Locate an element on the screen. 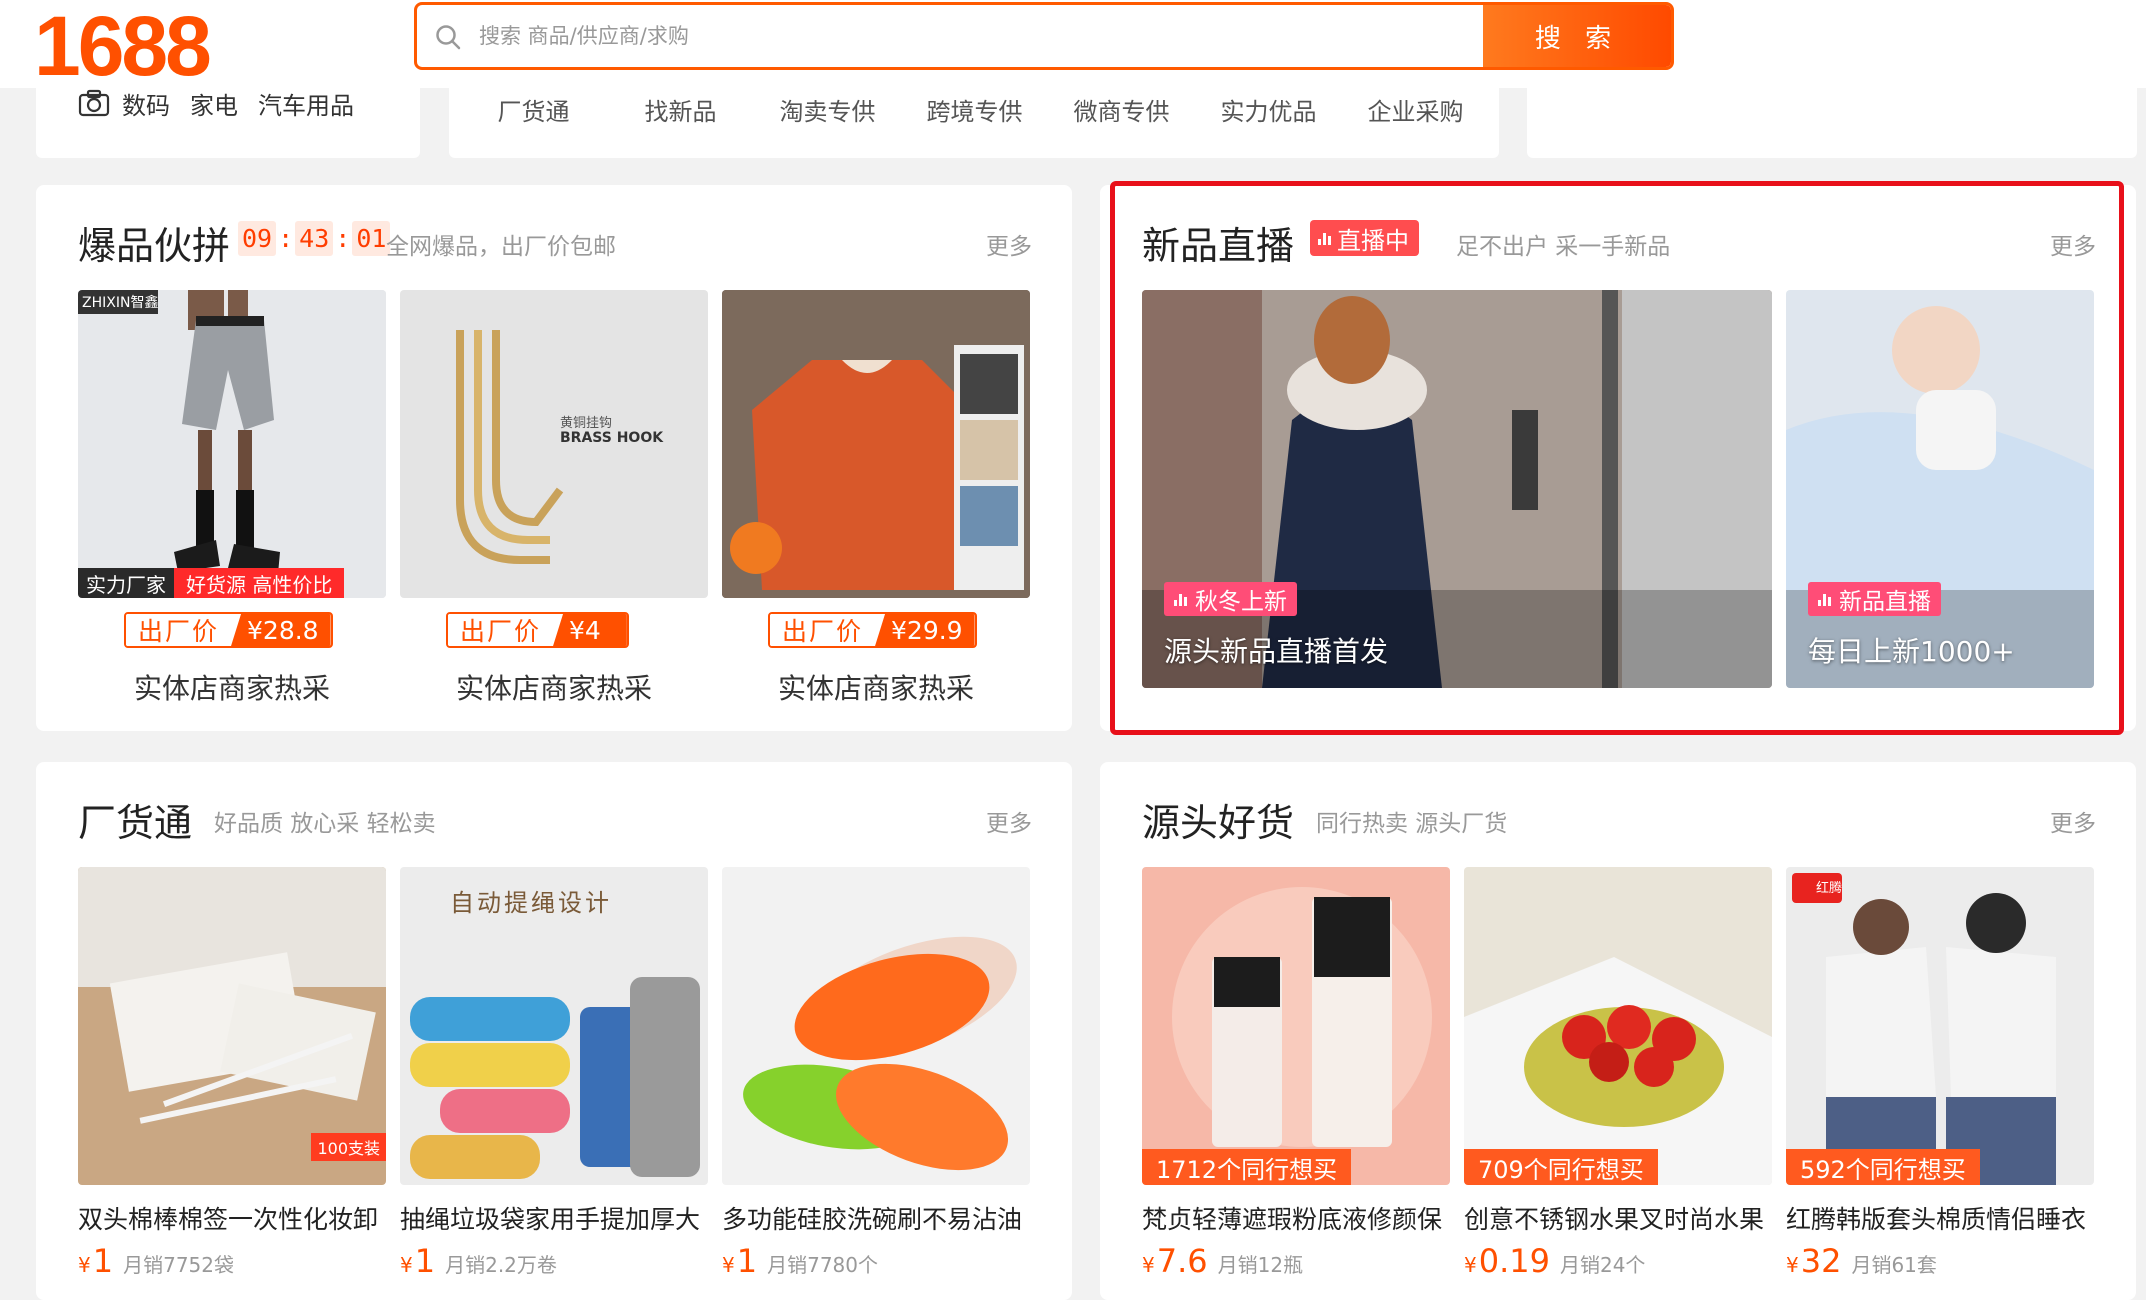 The image size is (2146, 1300). nav-item-crossborder: 跨境专供 is located at coordinates (974, 109).